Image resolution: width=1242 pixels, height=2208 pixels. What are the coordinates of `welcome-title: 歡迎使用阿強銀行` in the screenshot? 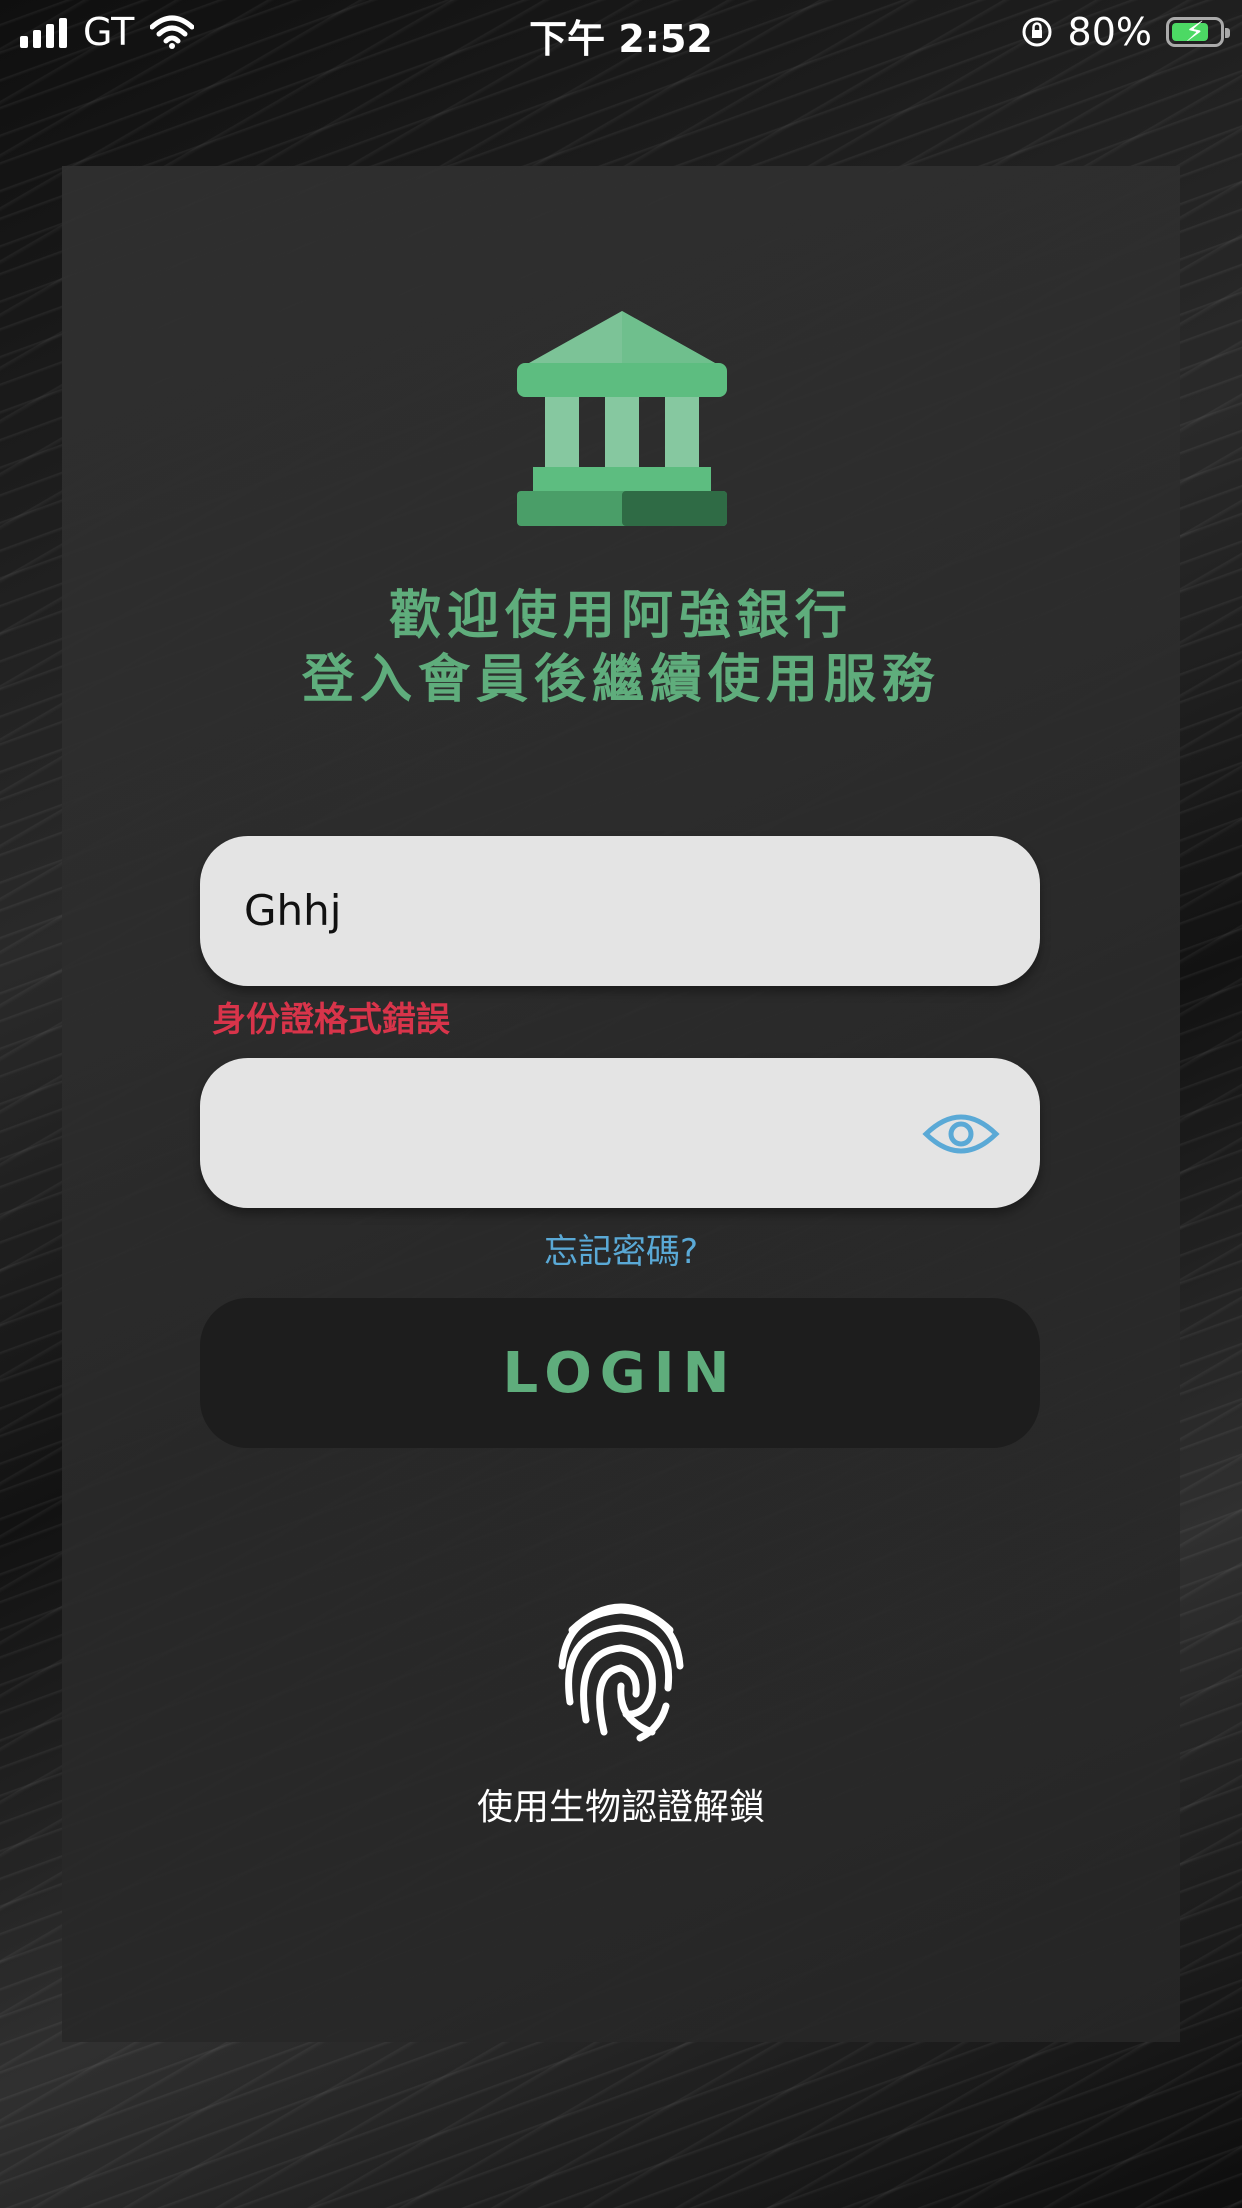 It's located at (620, 616).